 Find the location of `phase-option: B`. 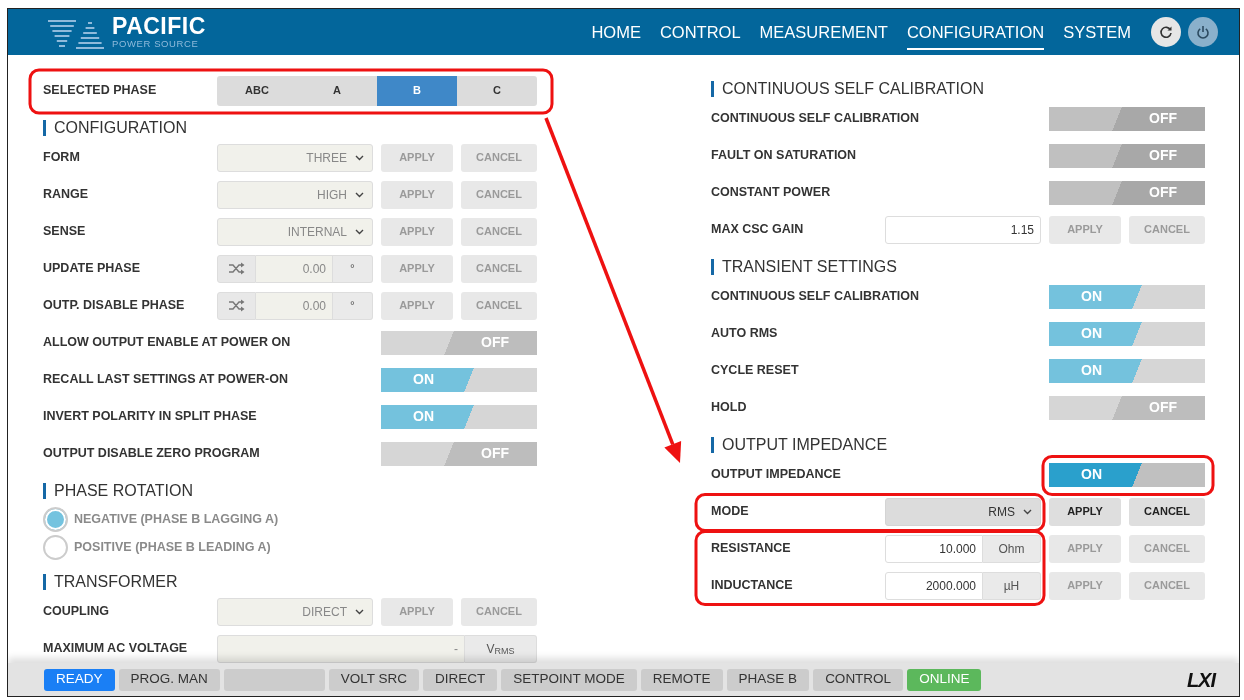

phase-option: B is located at coordinates (417, 90).